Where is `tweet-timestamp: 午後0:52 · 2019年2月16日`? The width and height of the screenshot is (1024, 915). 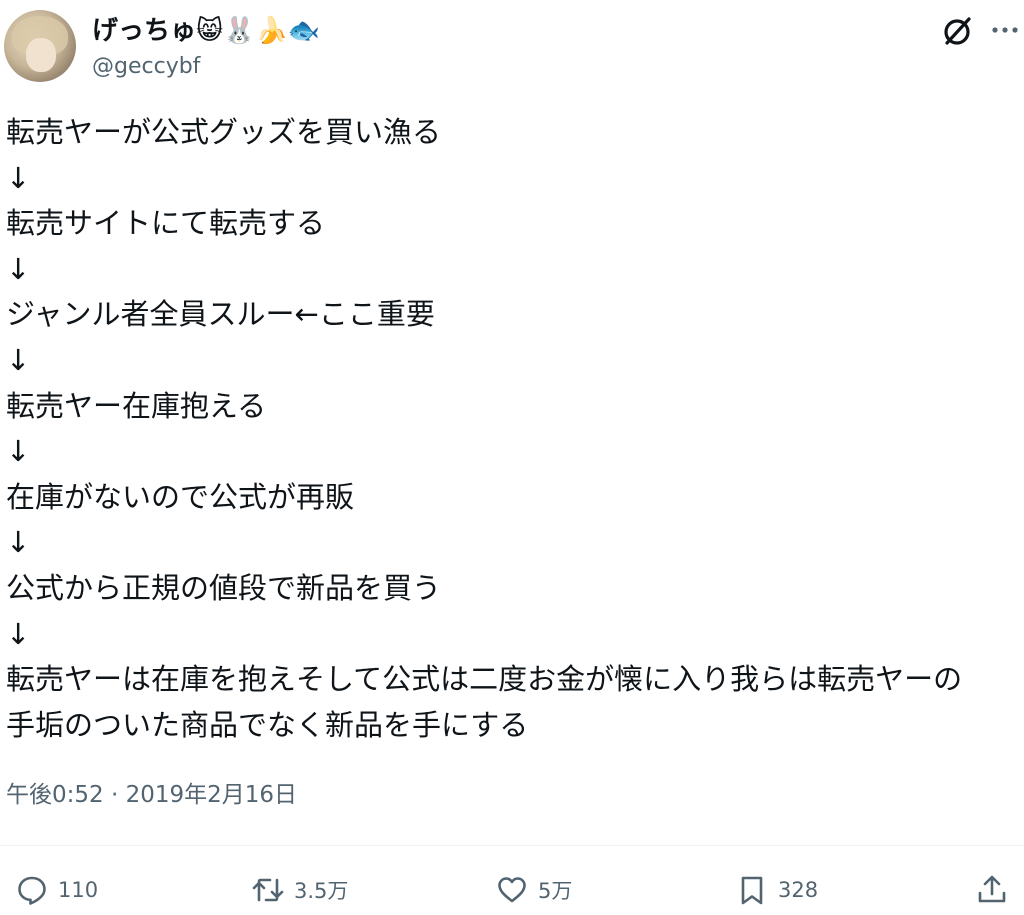
tweet-timestamp: 午後0:52 · 2019年2月16日 is located at coordinates (151, 795).